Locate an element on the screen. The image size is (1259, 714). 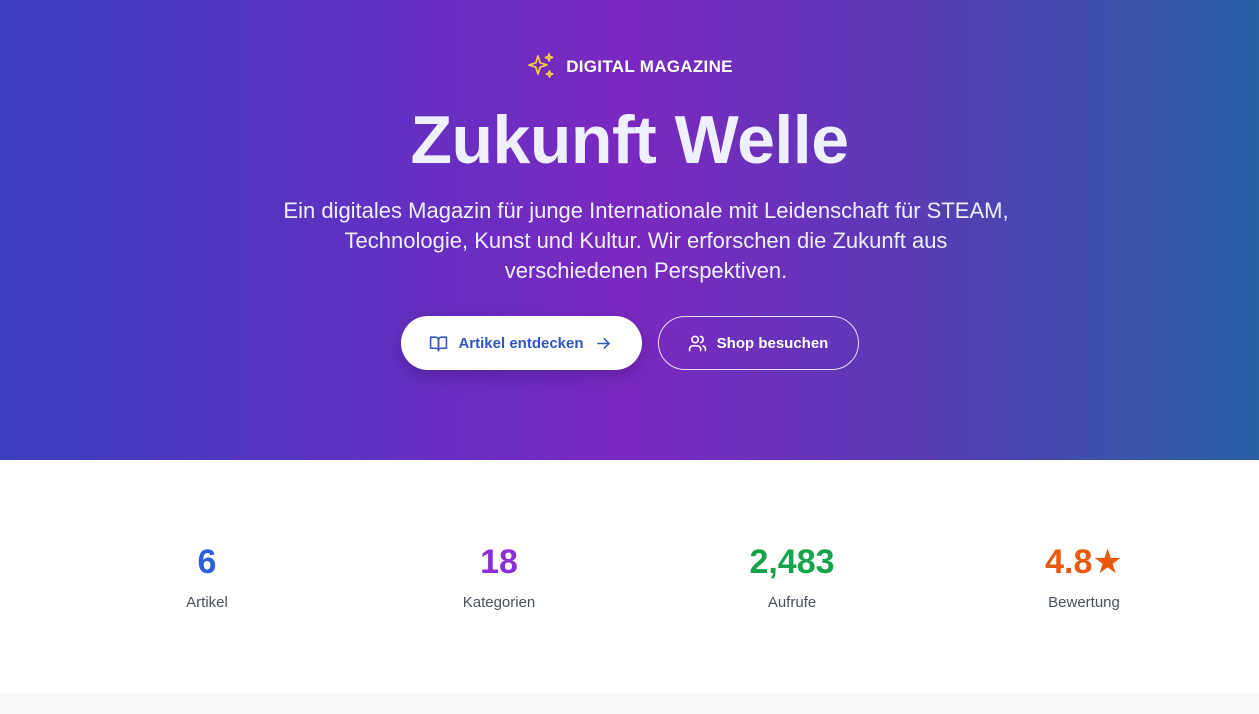
stat-views: 2,483 Aufrufe is located at coordinates (792, 575).